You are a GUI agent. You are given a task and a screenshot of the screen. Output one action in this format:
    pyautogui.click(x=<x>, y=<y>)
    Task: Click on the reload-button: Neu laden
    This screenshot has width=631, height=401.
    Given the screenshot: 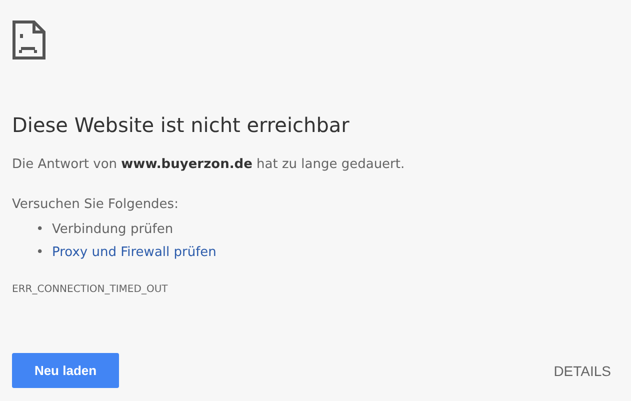 What is the action you would take?
    pyautogui.click(x=65, y=370)
    